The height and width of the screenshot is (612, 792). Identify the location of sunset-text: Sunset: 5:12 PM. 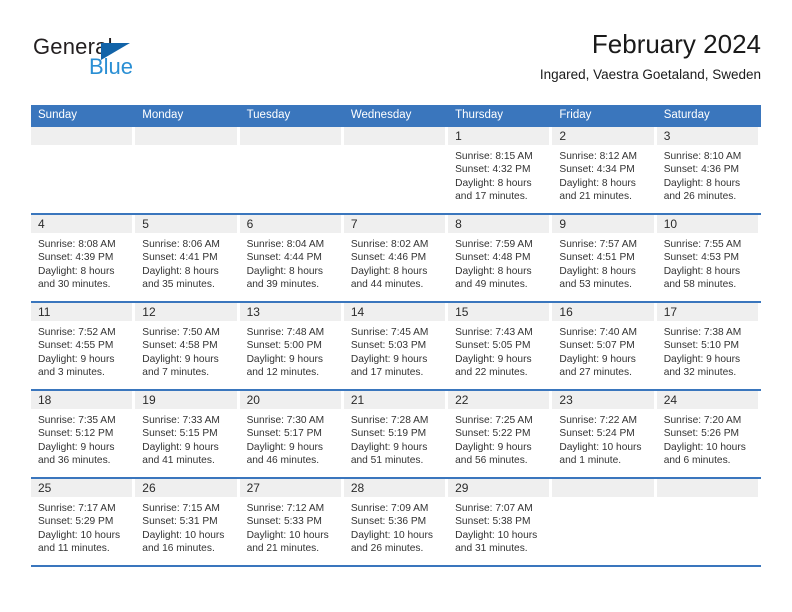
(76, 434).